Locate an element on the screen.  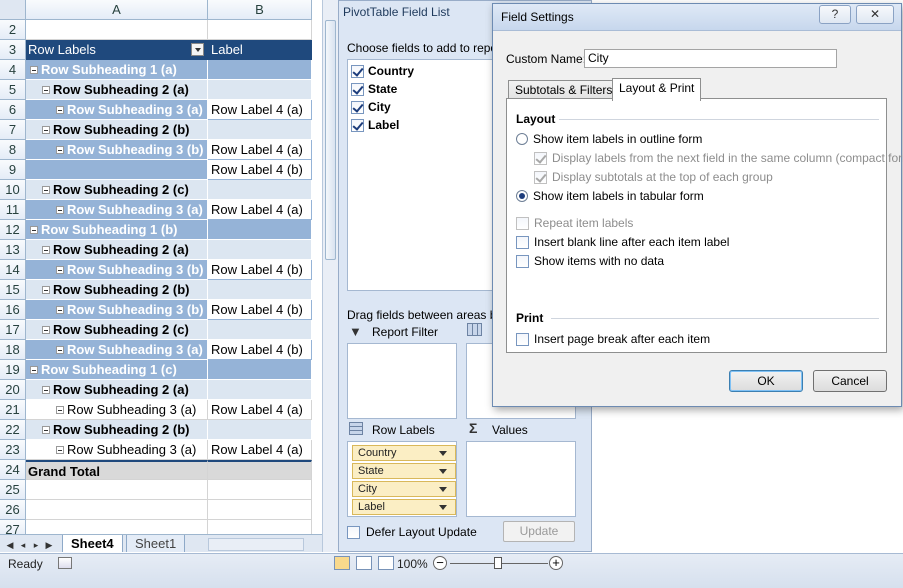
row-header: 11 is located at coordinates (13, 210).